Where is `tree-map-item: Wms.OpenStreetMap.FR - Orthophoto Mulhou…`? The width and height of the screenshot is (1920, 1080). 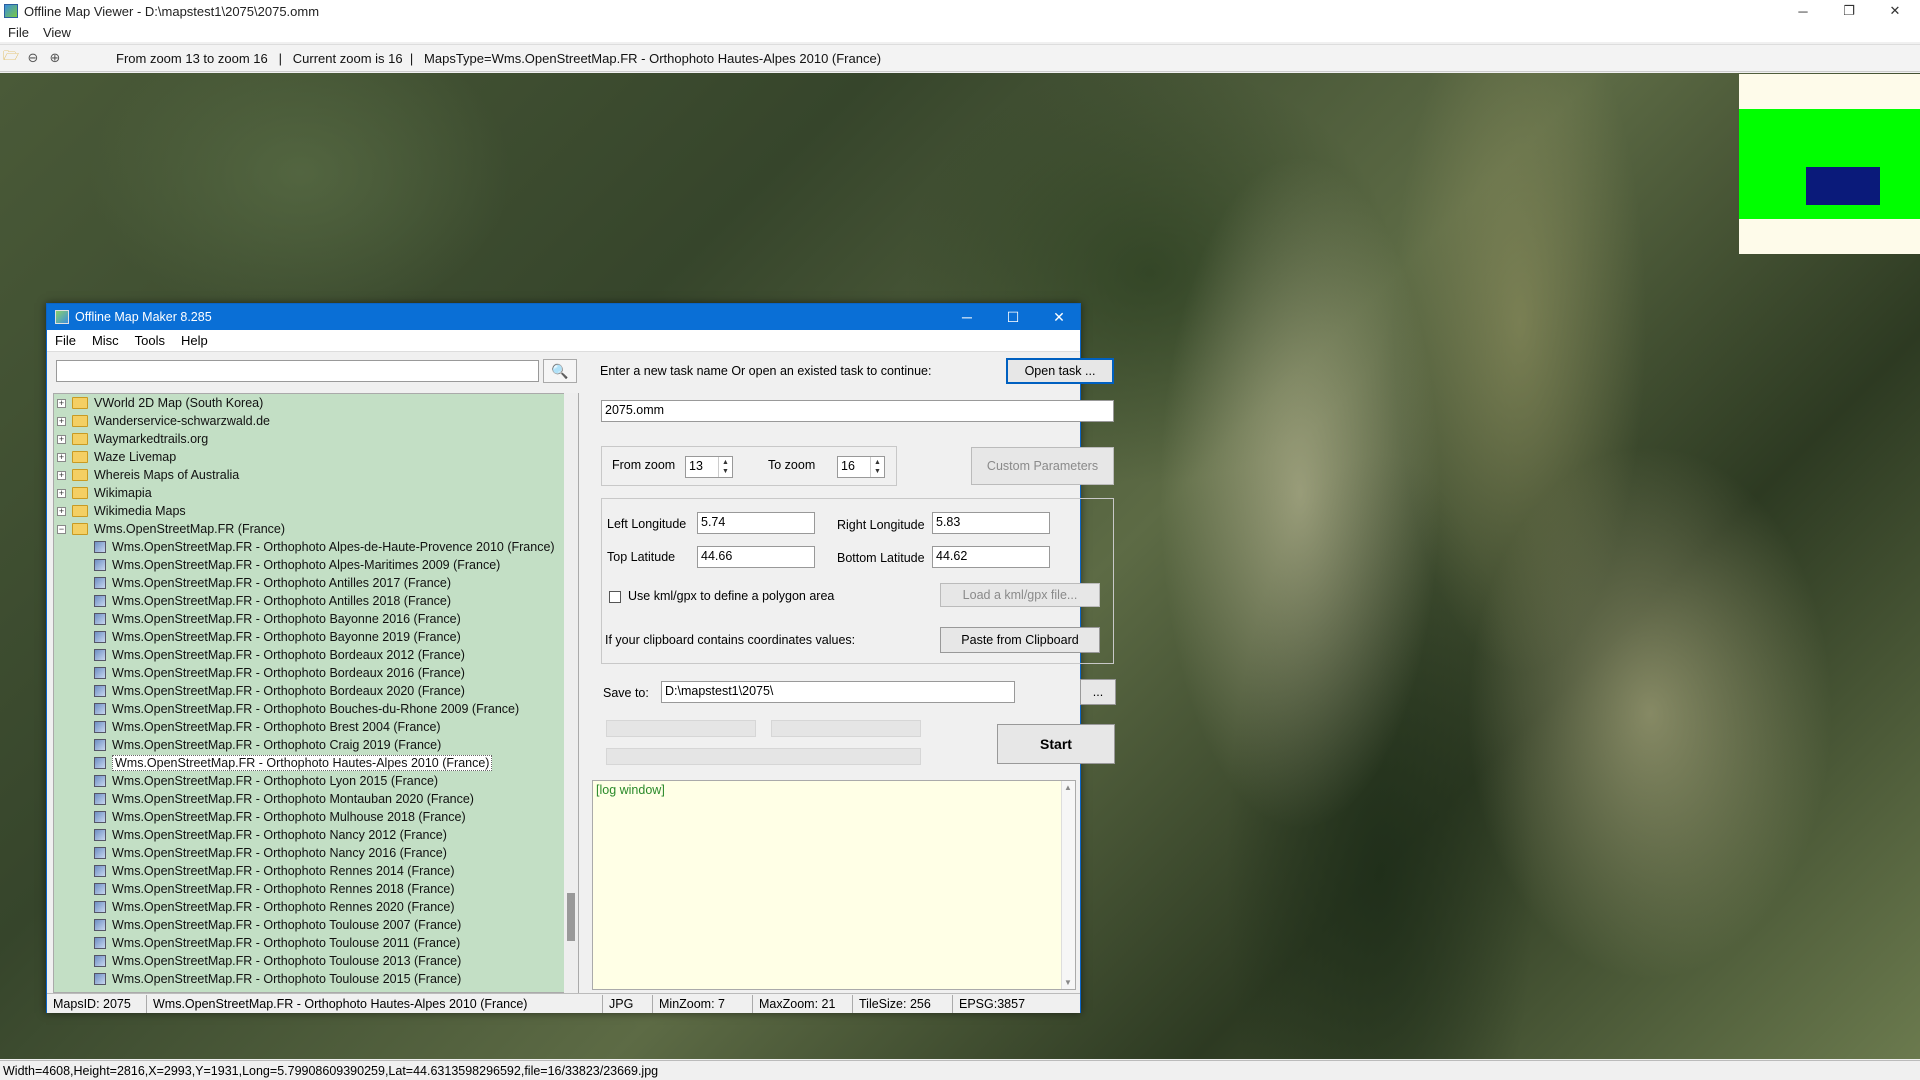
tree-map-item: Wms.OpenStreetMap.FR - Orthophoto Mulhou… is located at coordinates (316, 817).